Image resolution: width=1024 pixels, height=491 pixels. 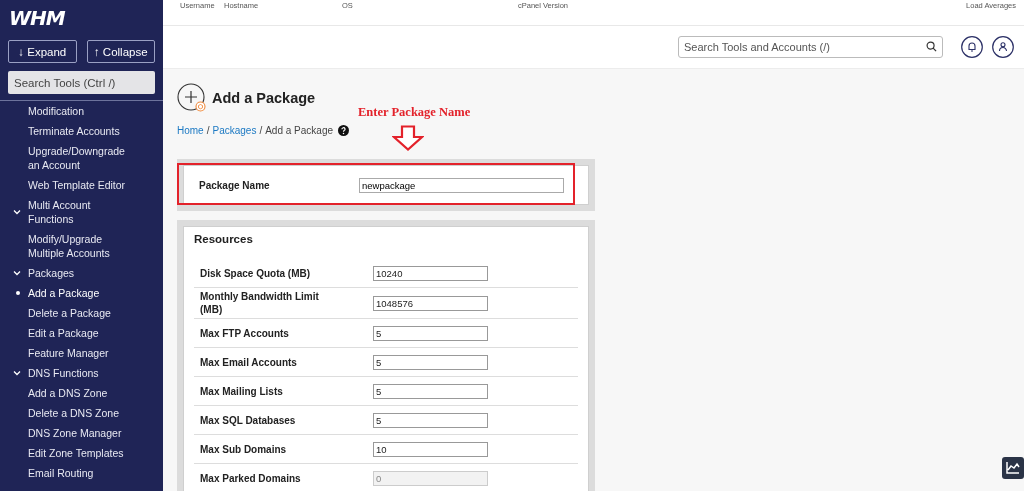 What do you see at coordinates (68, 393) in the screenshot?
I see `sidebar-item: Add a DNS Zone` at bounding box center [68, 393].